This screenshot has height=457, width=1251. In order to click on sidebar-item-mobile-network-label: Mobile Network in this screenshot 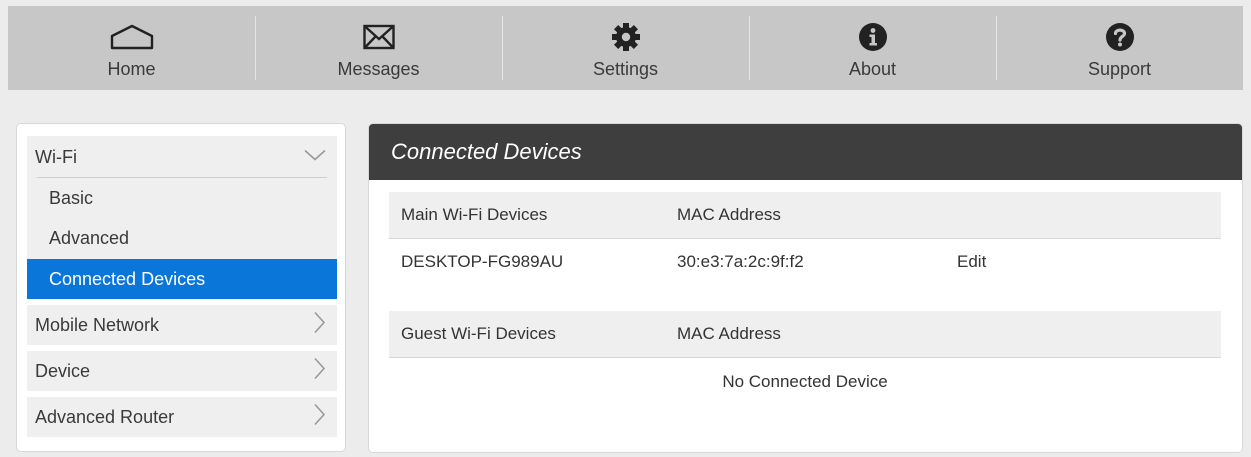, I will do `click(97, 324)`.